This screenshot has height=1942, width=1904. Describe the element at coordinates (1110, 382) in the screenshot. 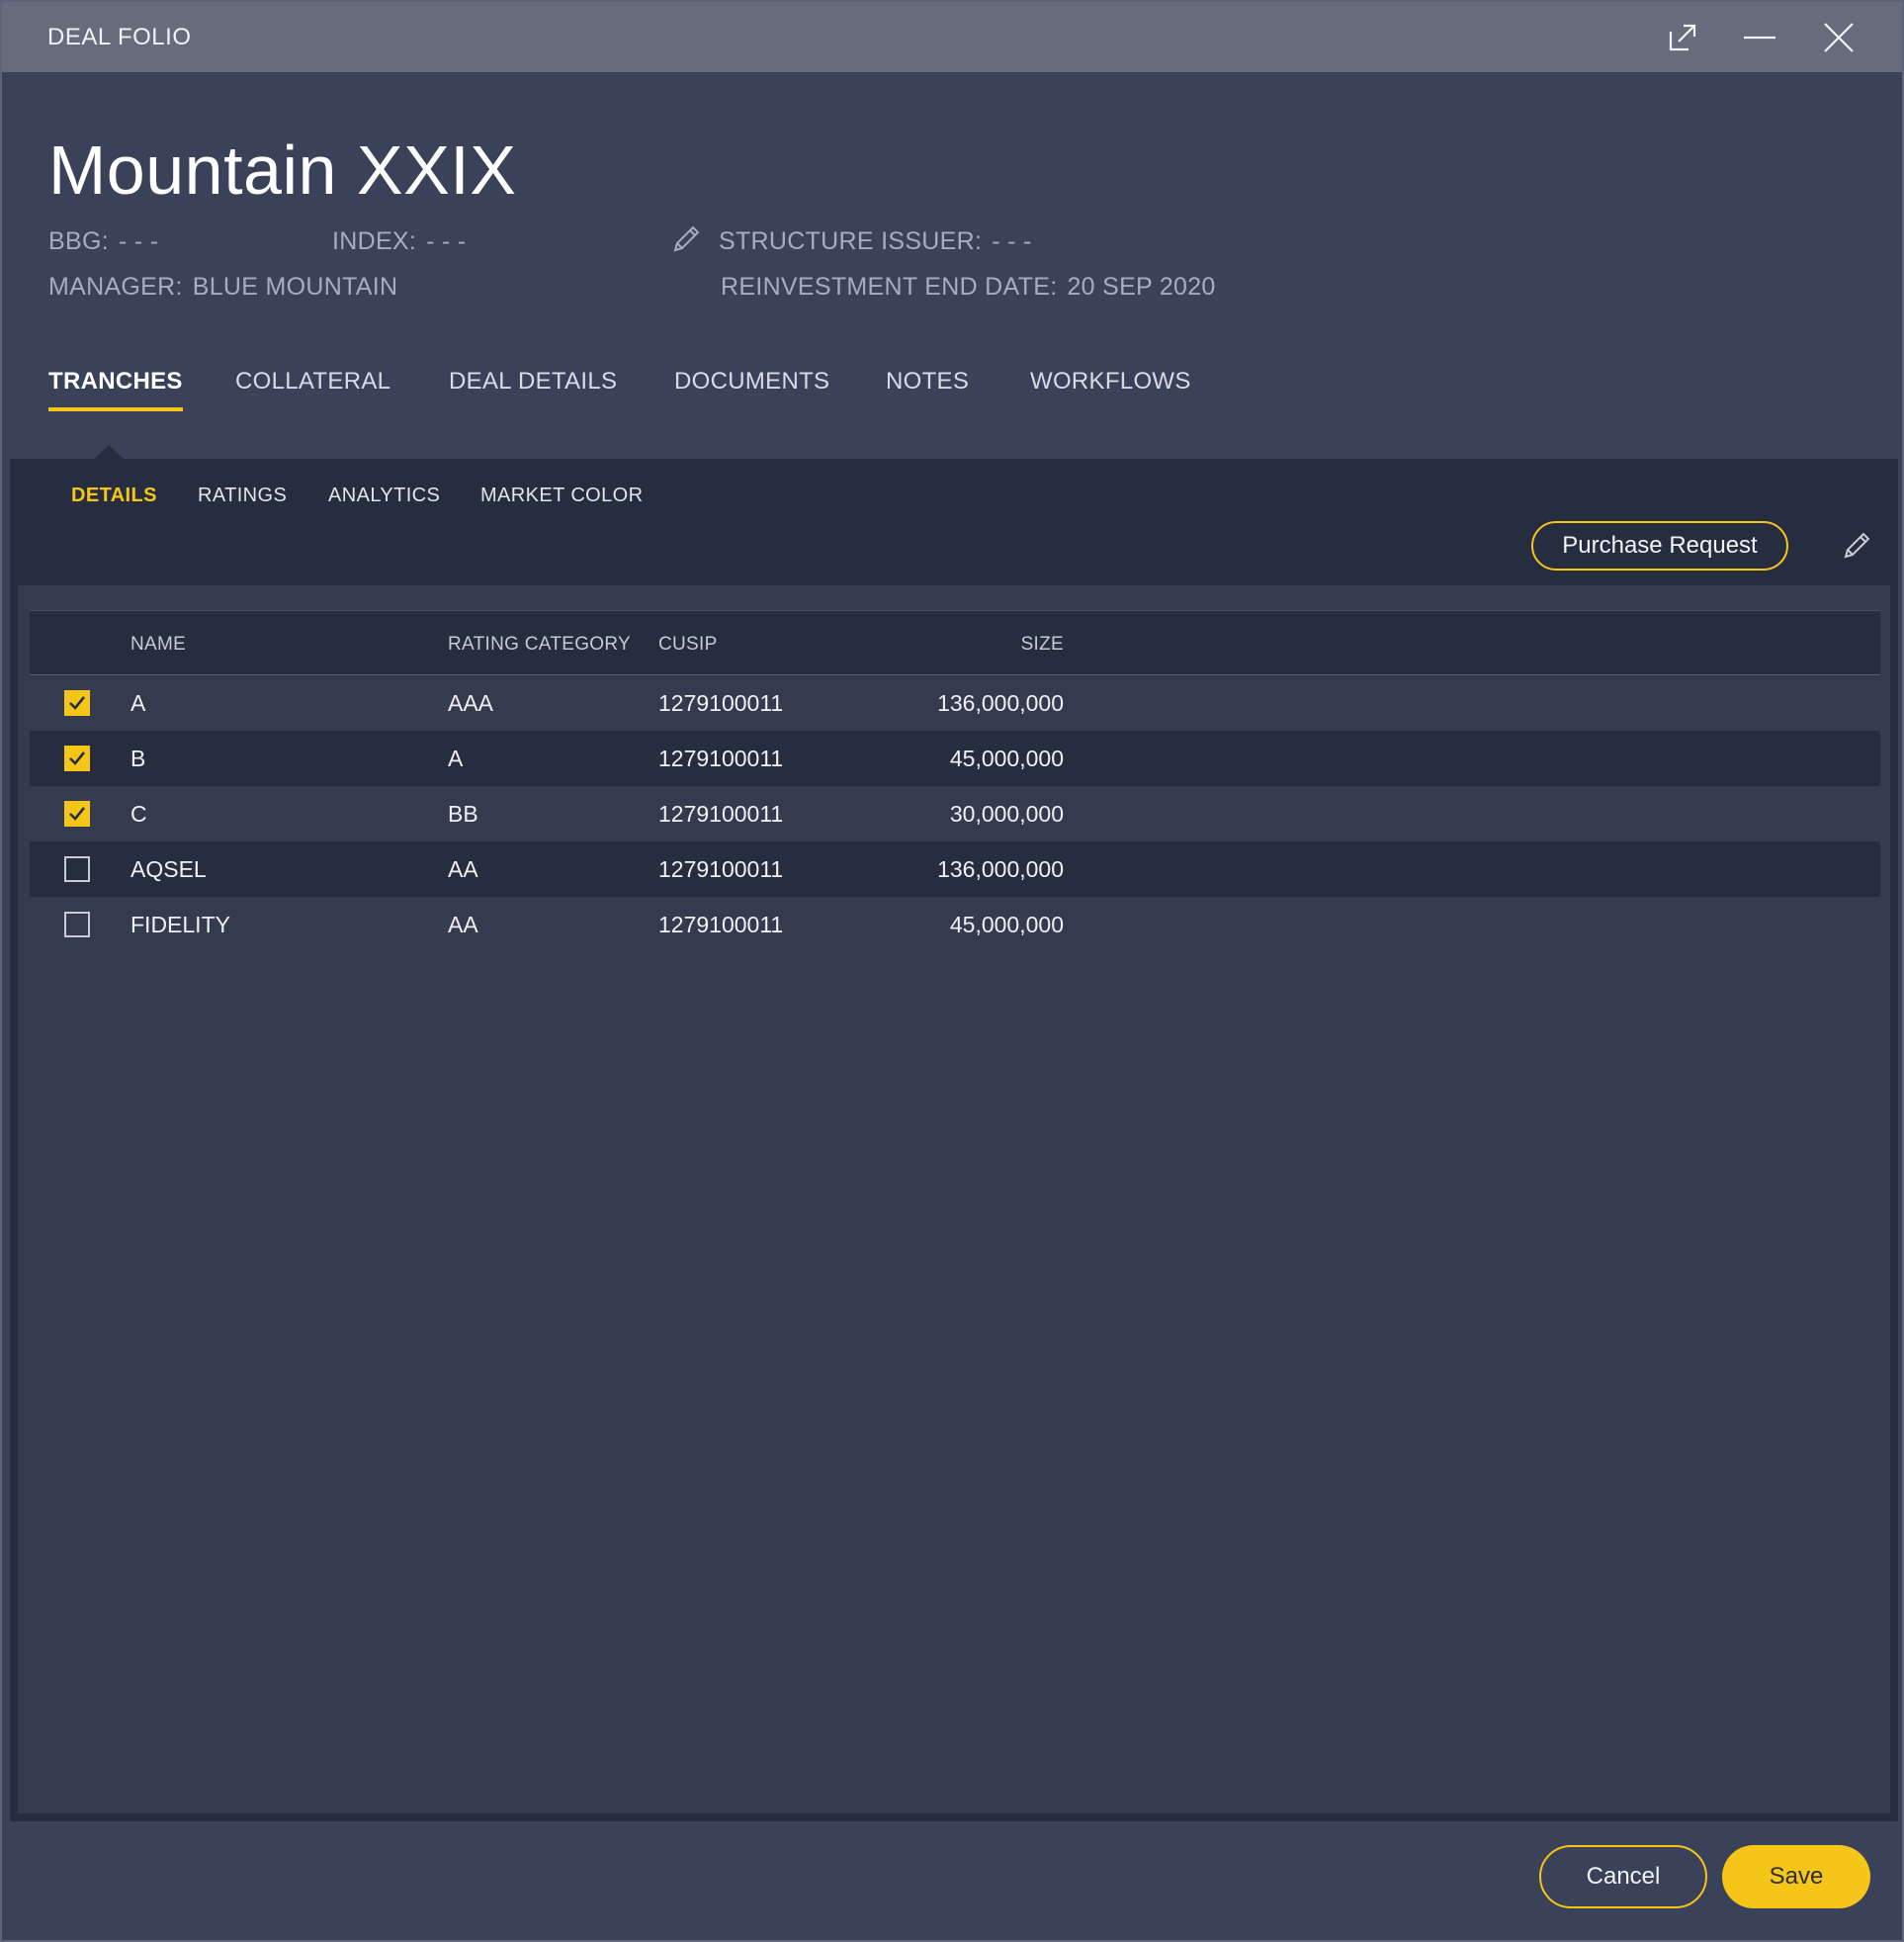

I see `tab-workflows: WORKFLOWS` at that location.